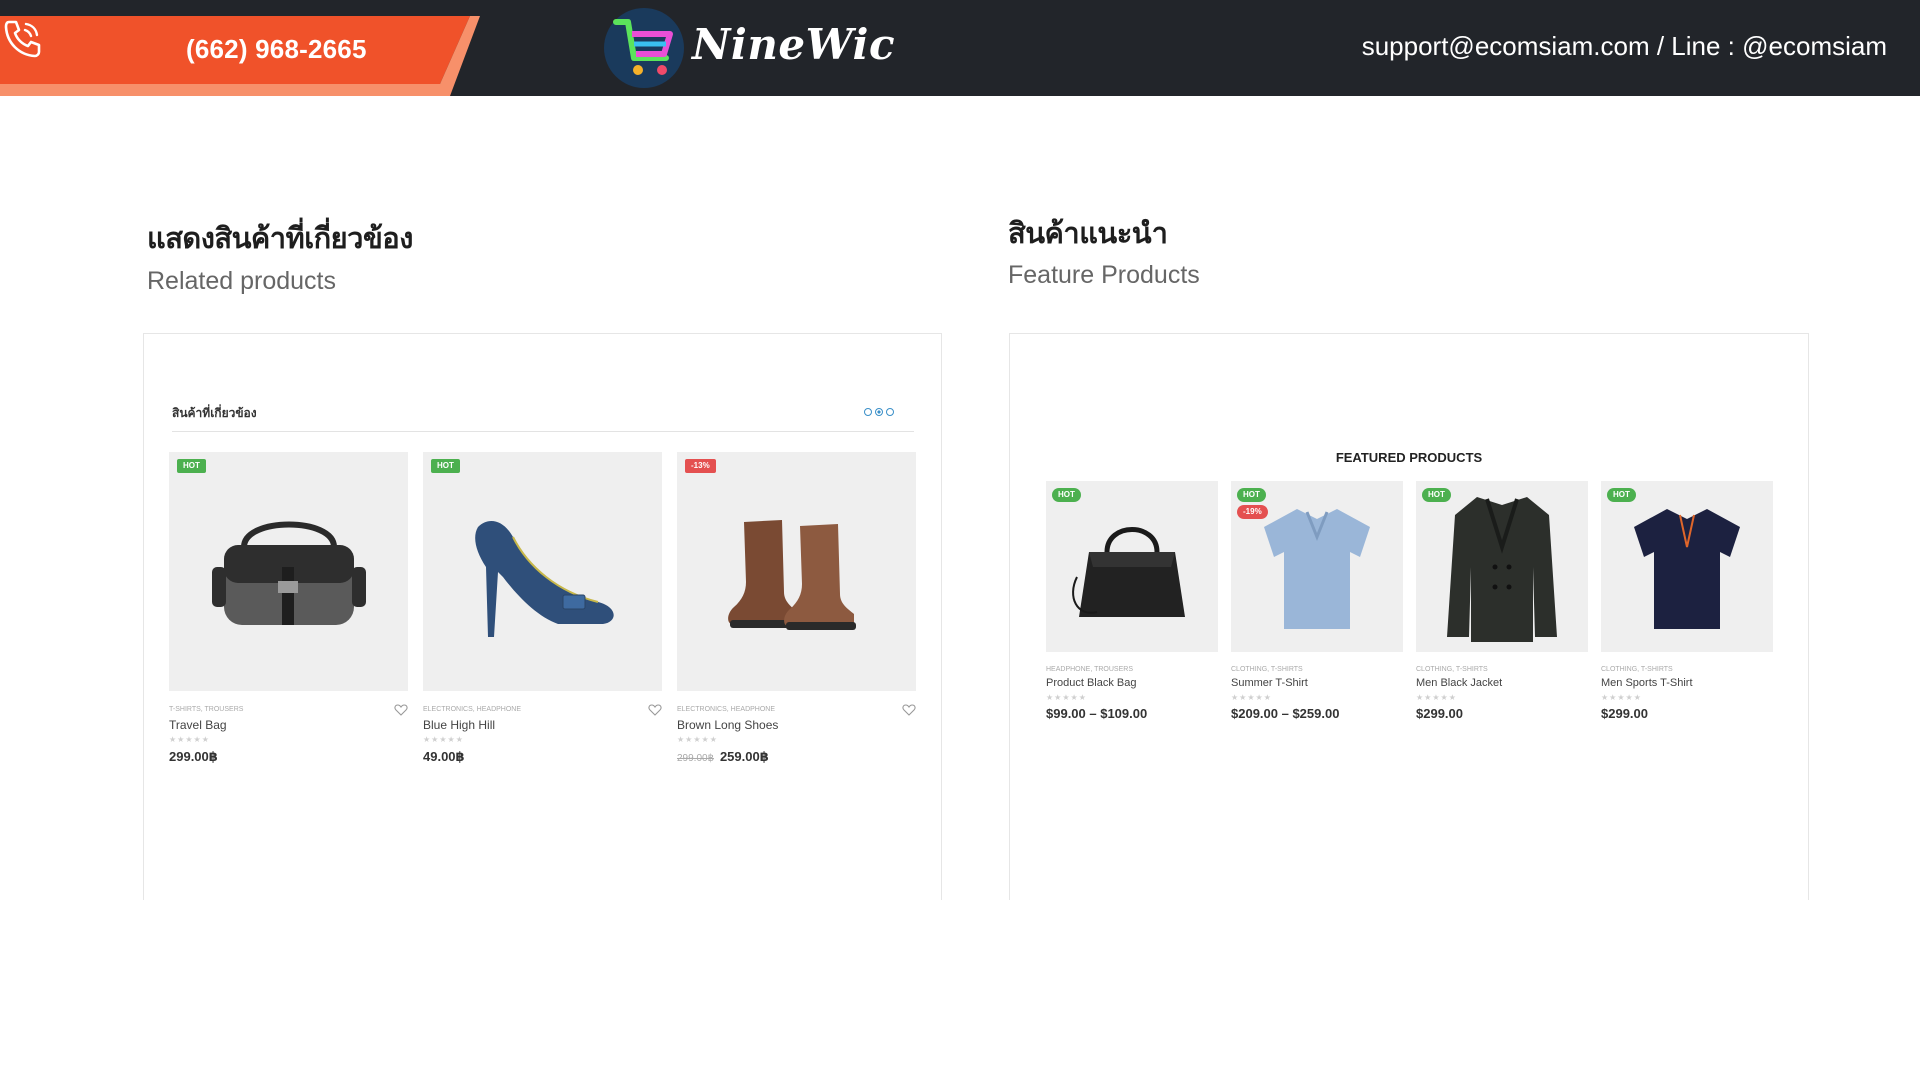 The height and width of the screenshot is (1080, 1920). What do you see at coordinates (288, 571) in the screenshot?
I see `travel-bag-icon` at bounding box center [288, 571].